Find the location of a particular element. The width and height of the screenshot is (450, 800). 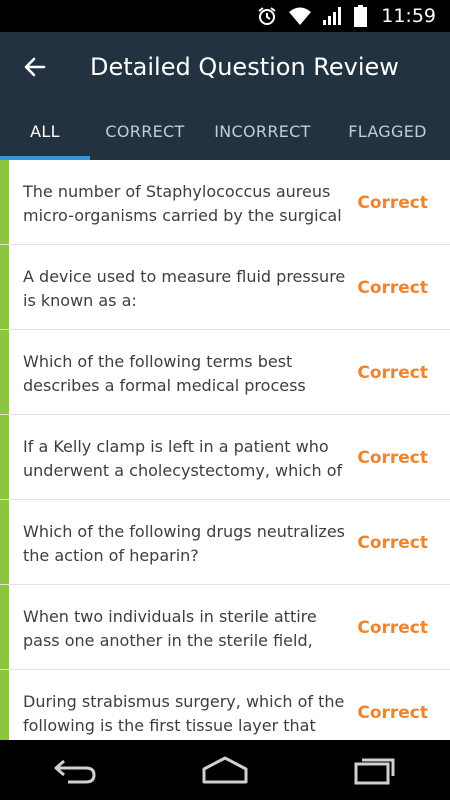

battery-icon is located at coordinates (361, 16).